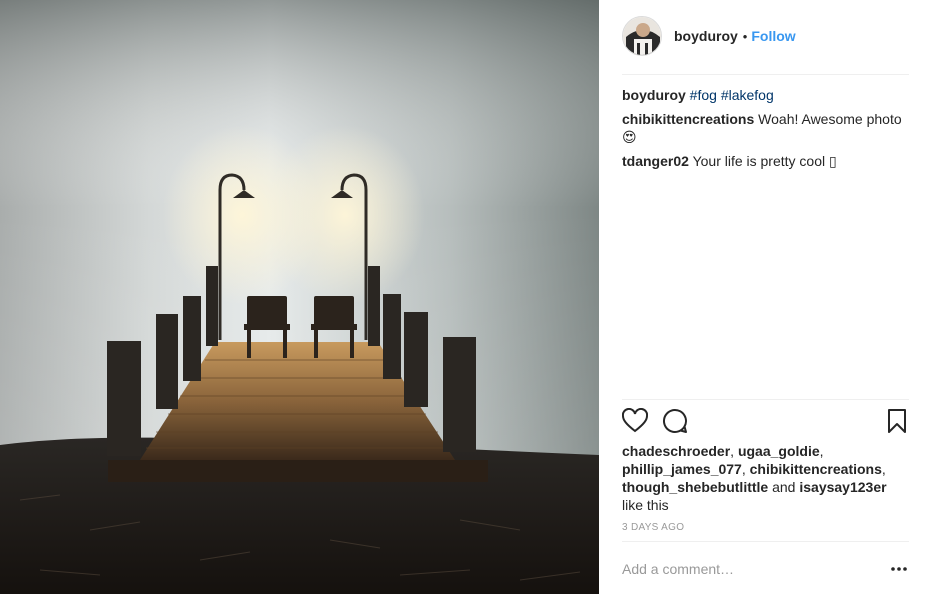 Image resolution: width=933 pixels, height=594 pixels. What do you see at coordinates (830, 119) in the screenshot?
I see `comment-text: Woah! Awesome photo` at bounding box center [830, 119].